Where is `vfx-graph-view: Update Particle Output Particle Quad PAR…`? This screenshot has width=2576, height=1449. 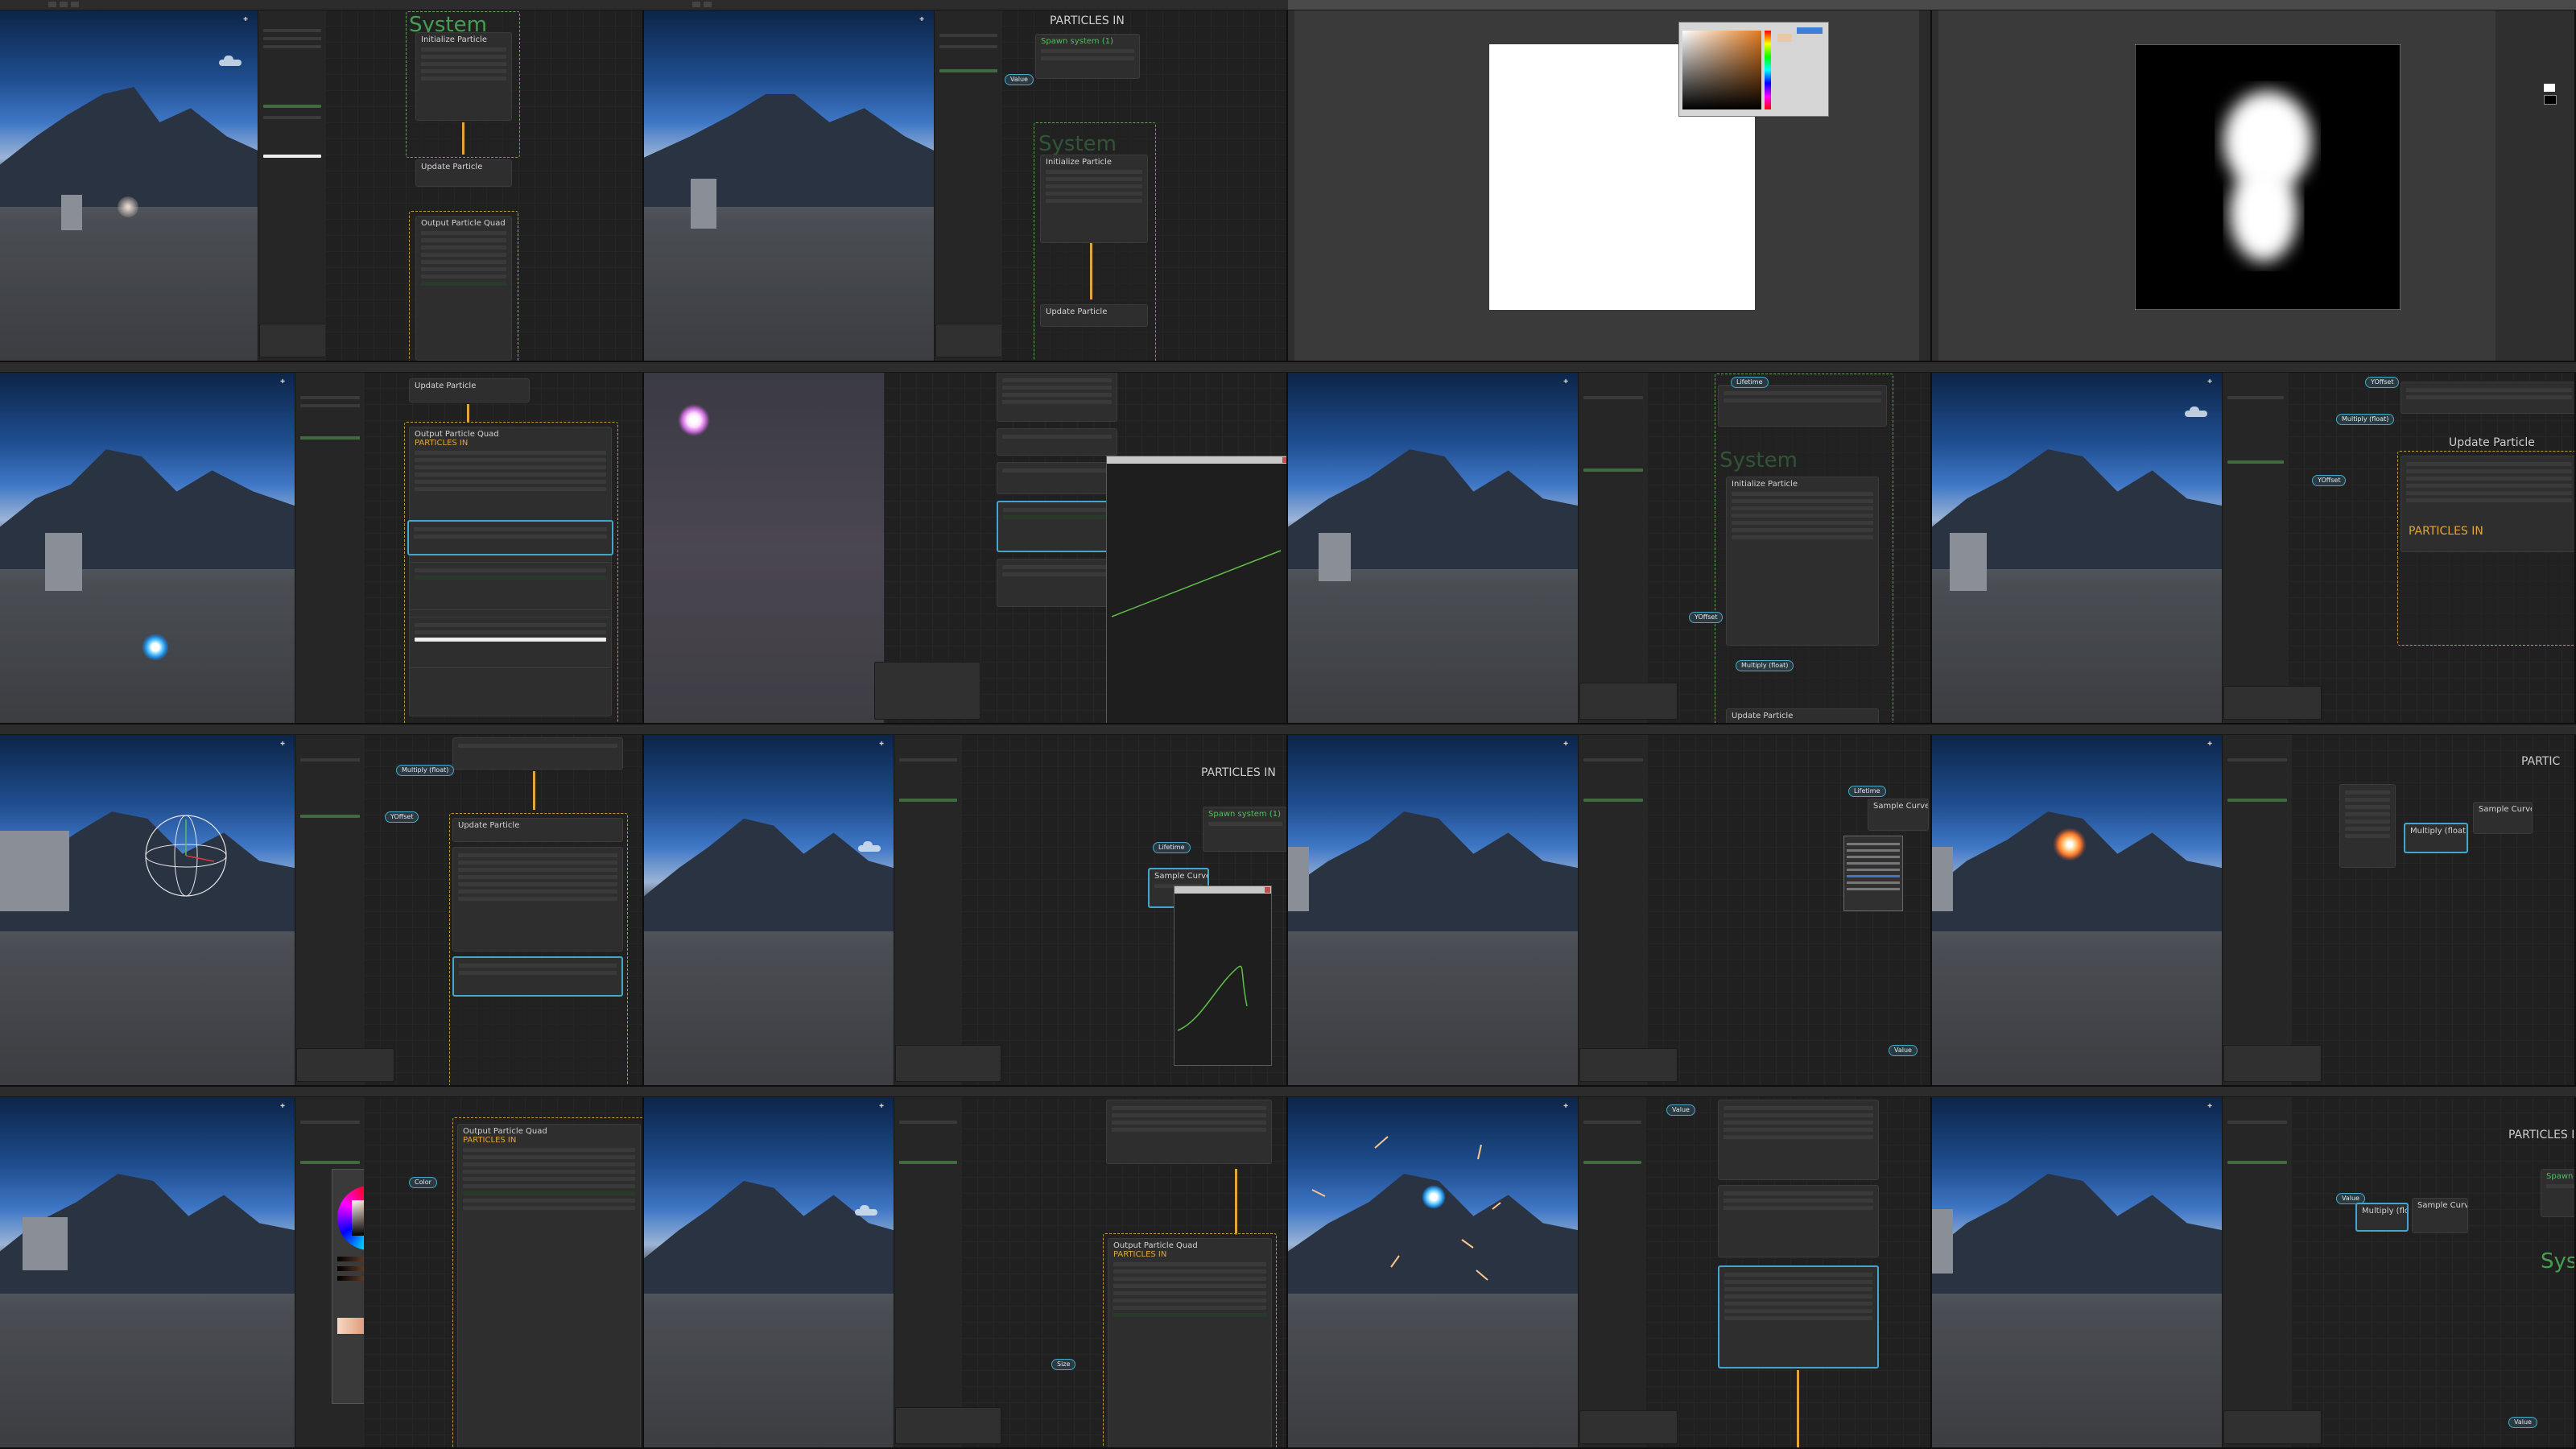 vfx-graph-view: Update Particle Output Particle Quad PAR… is located at coordinates (504, 548).